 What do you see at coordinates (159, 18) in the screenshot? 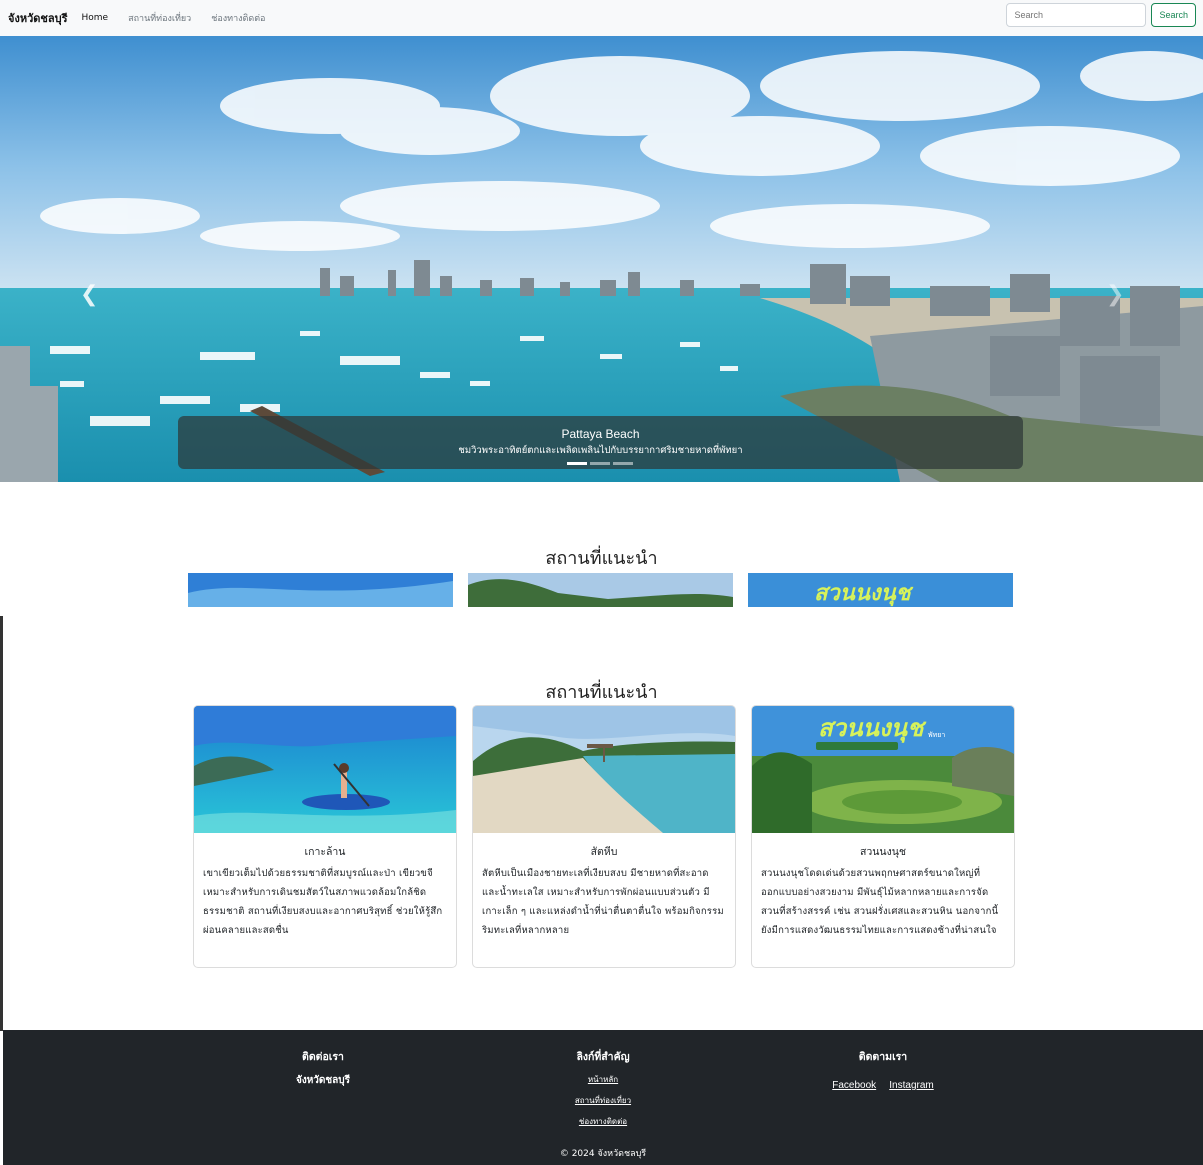
I see `nav-link-attractions: สถานที่ท่องเที่ยว` at bounding box center [159, 18].